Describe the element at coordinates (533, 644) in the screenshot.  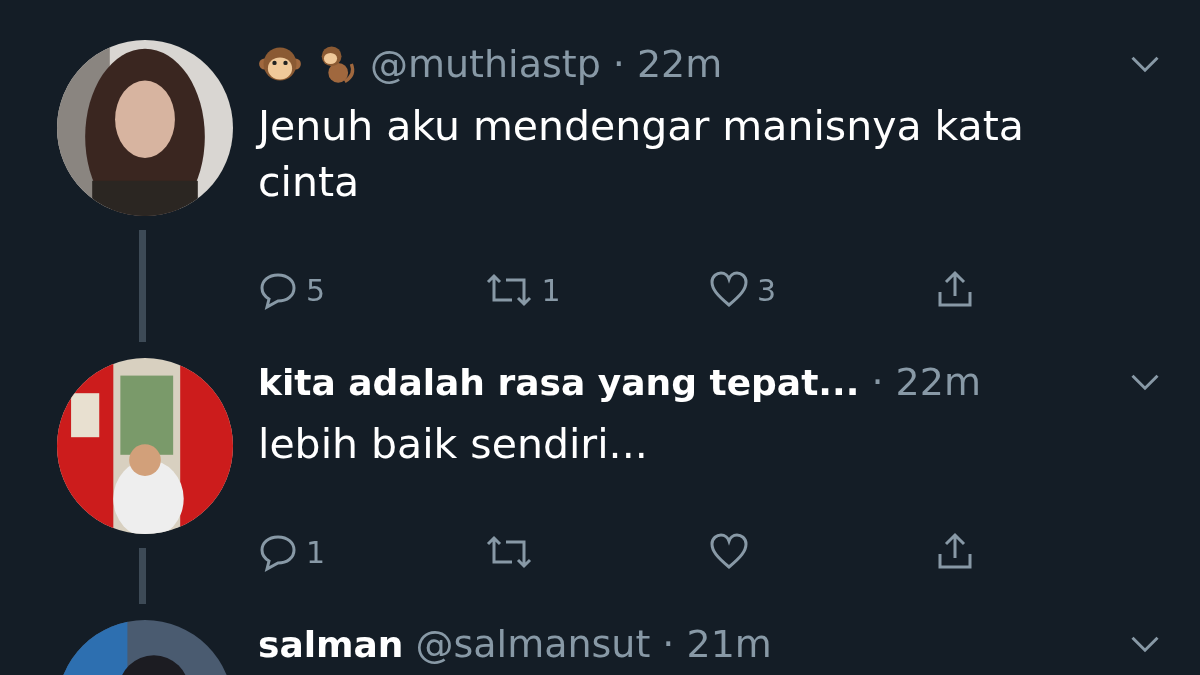
I see `username: @salmansut` at that location.